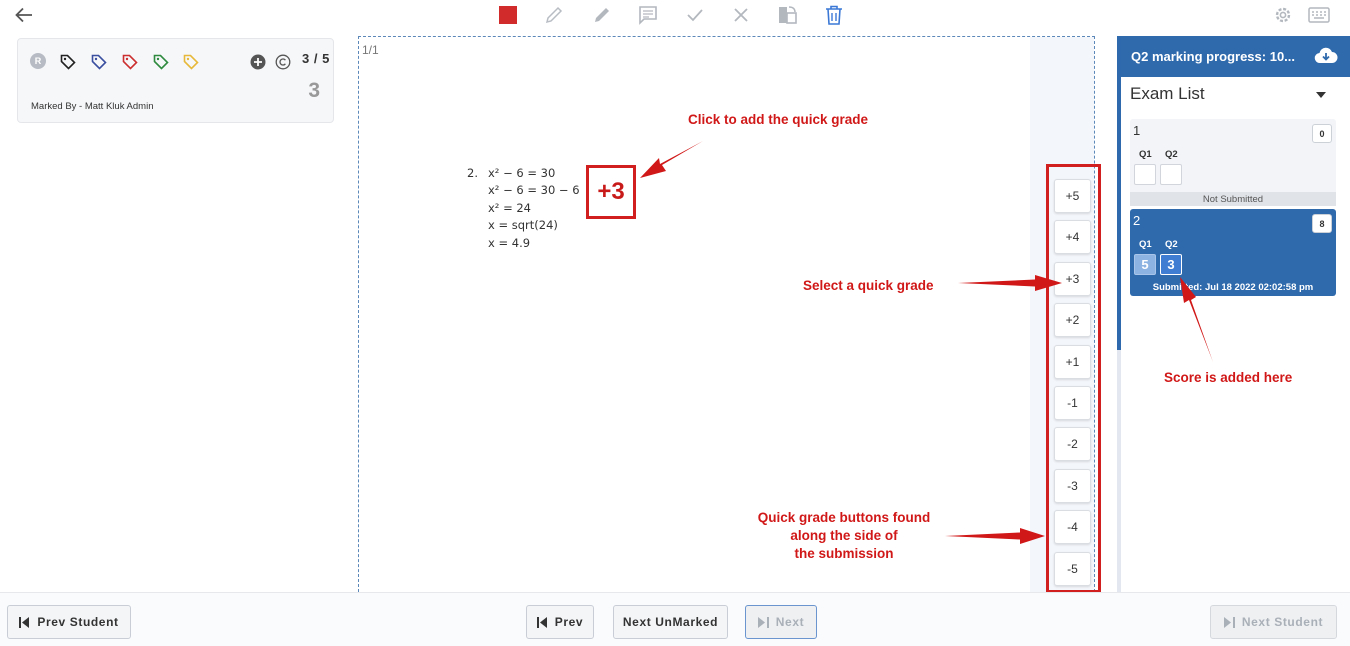  I want to click on settings-button, so click(1283, 15).